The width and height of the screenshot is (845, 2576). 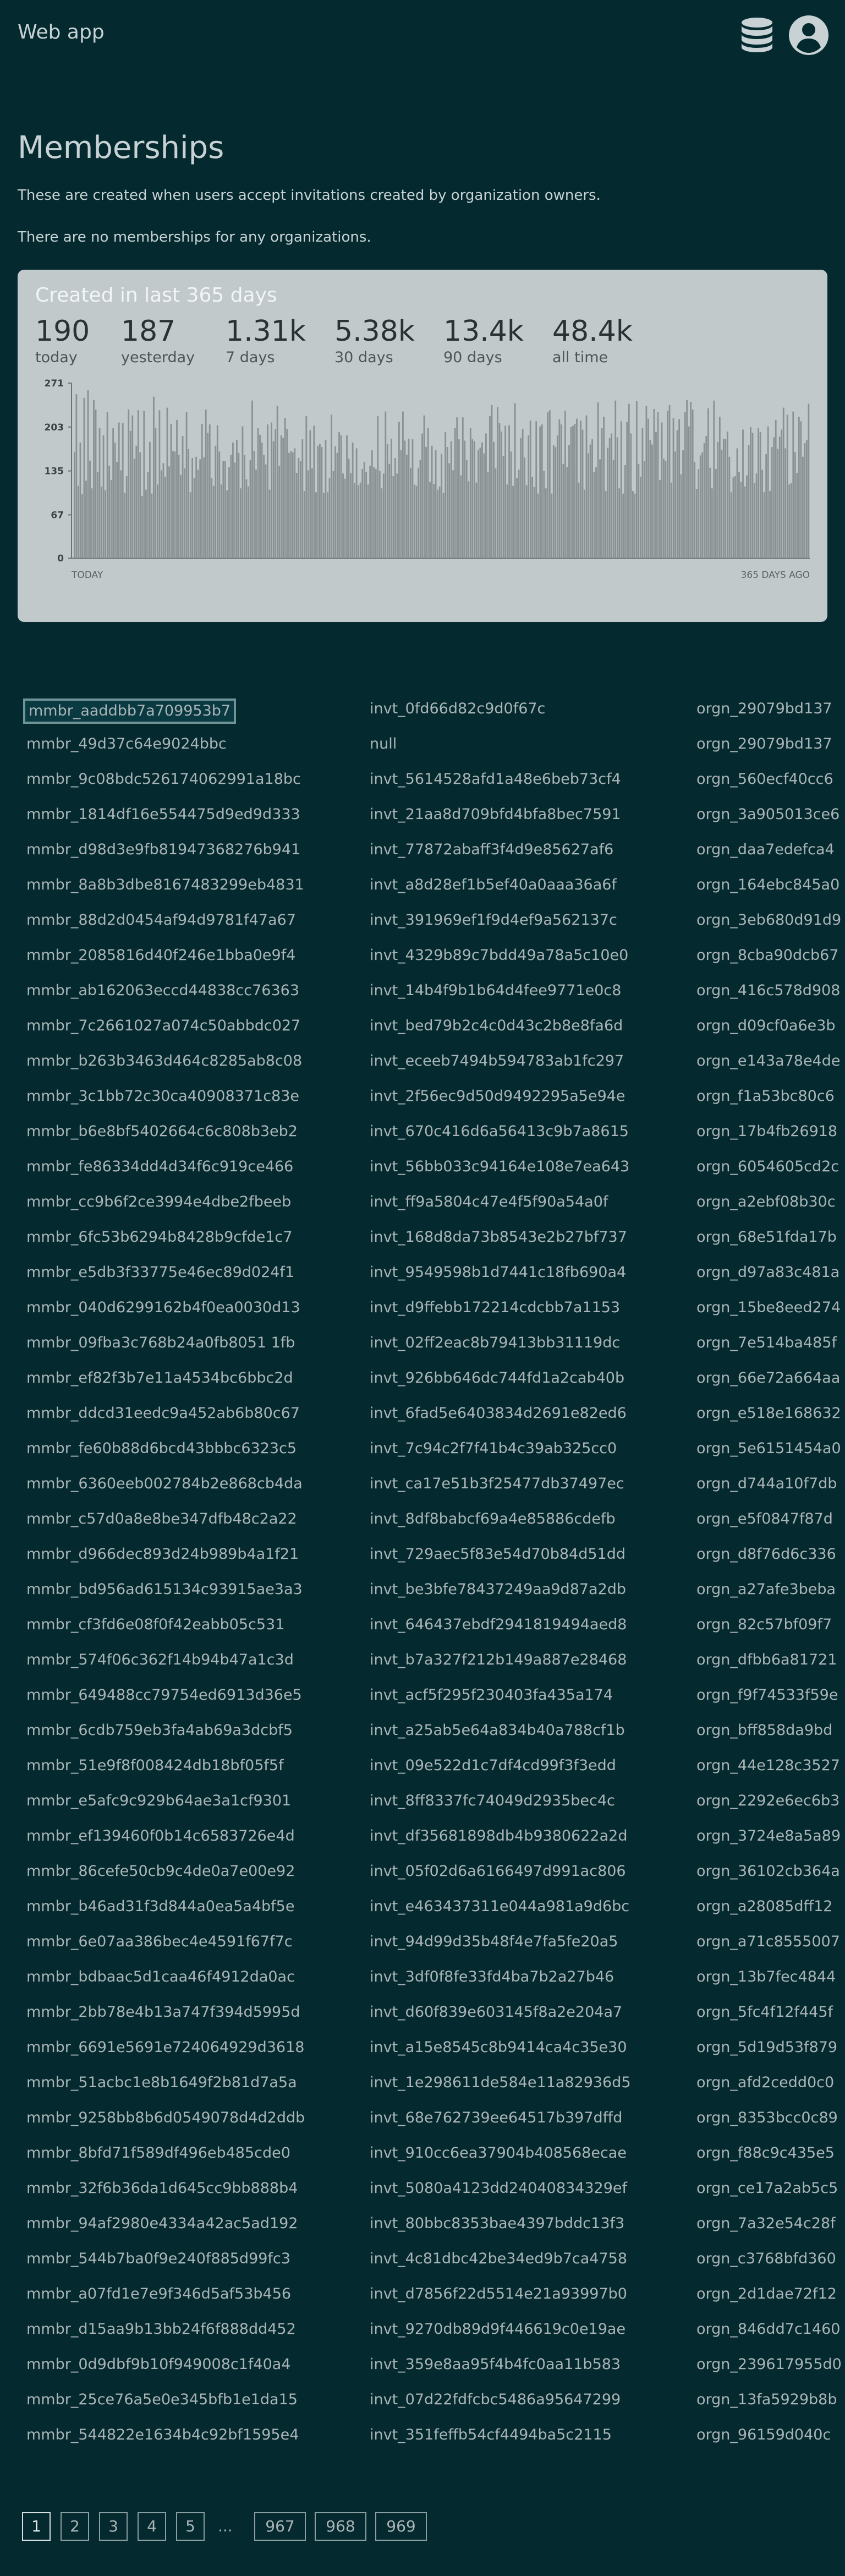 I want to click on membership-id-cell: mmbr_9258bb8b6d0549078d4d2ddb, so click(x=165, y=2118).